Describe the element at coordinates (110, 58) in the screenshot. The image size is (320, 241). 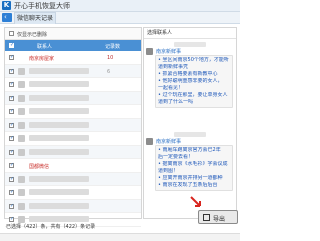
I see `record-count: 10` at that location.